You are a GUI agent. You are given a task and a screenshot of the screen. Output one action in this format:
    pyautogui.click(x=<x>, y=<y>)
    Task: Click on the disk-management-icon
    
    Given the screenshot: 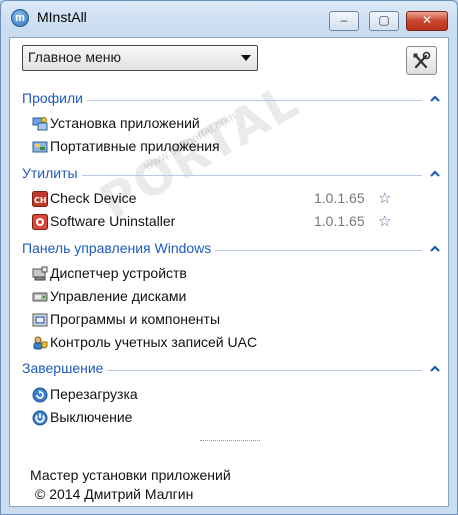 What is the action you would take?
    pyautogui.click(x=40, y=297)
    